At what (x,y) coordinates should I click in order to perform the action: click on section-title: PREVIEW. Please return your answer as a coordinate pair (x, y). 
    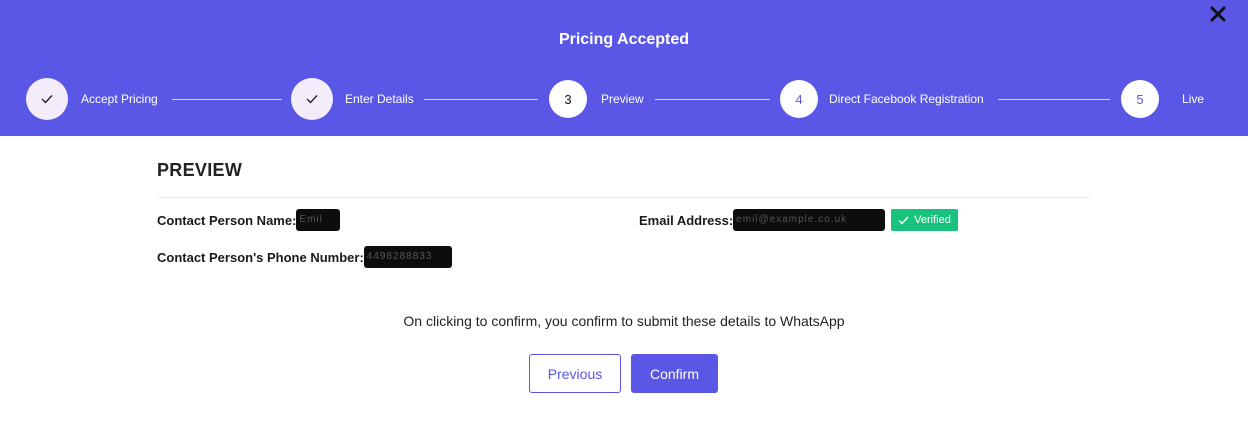
    Looking at the image, I should click on (200, 170).